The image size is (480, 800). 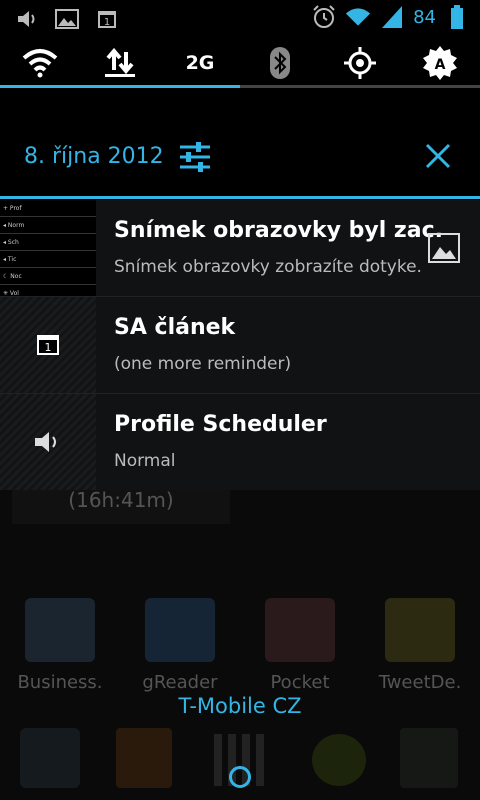 What do you see at coordinates (60, 682) in the screenshot?
I see `app-label: Business.` at bounding box center [60, 682].